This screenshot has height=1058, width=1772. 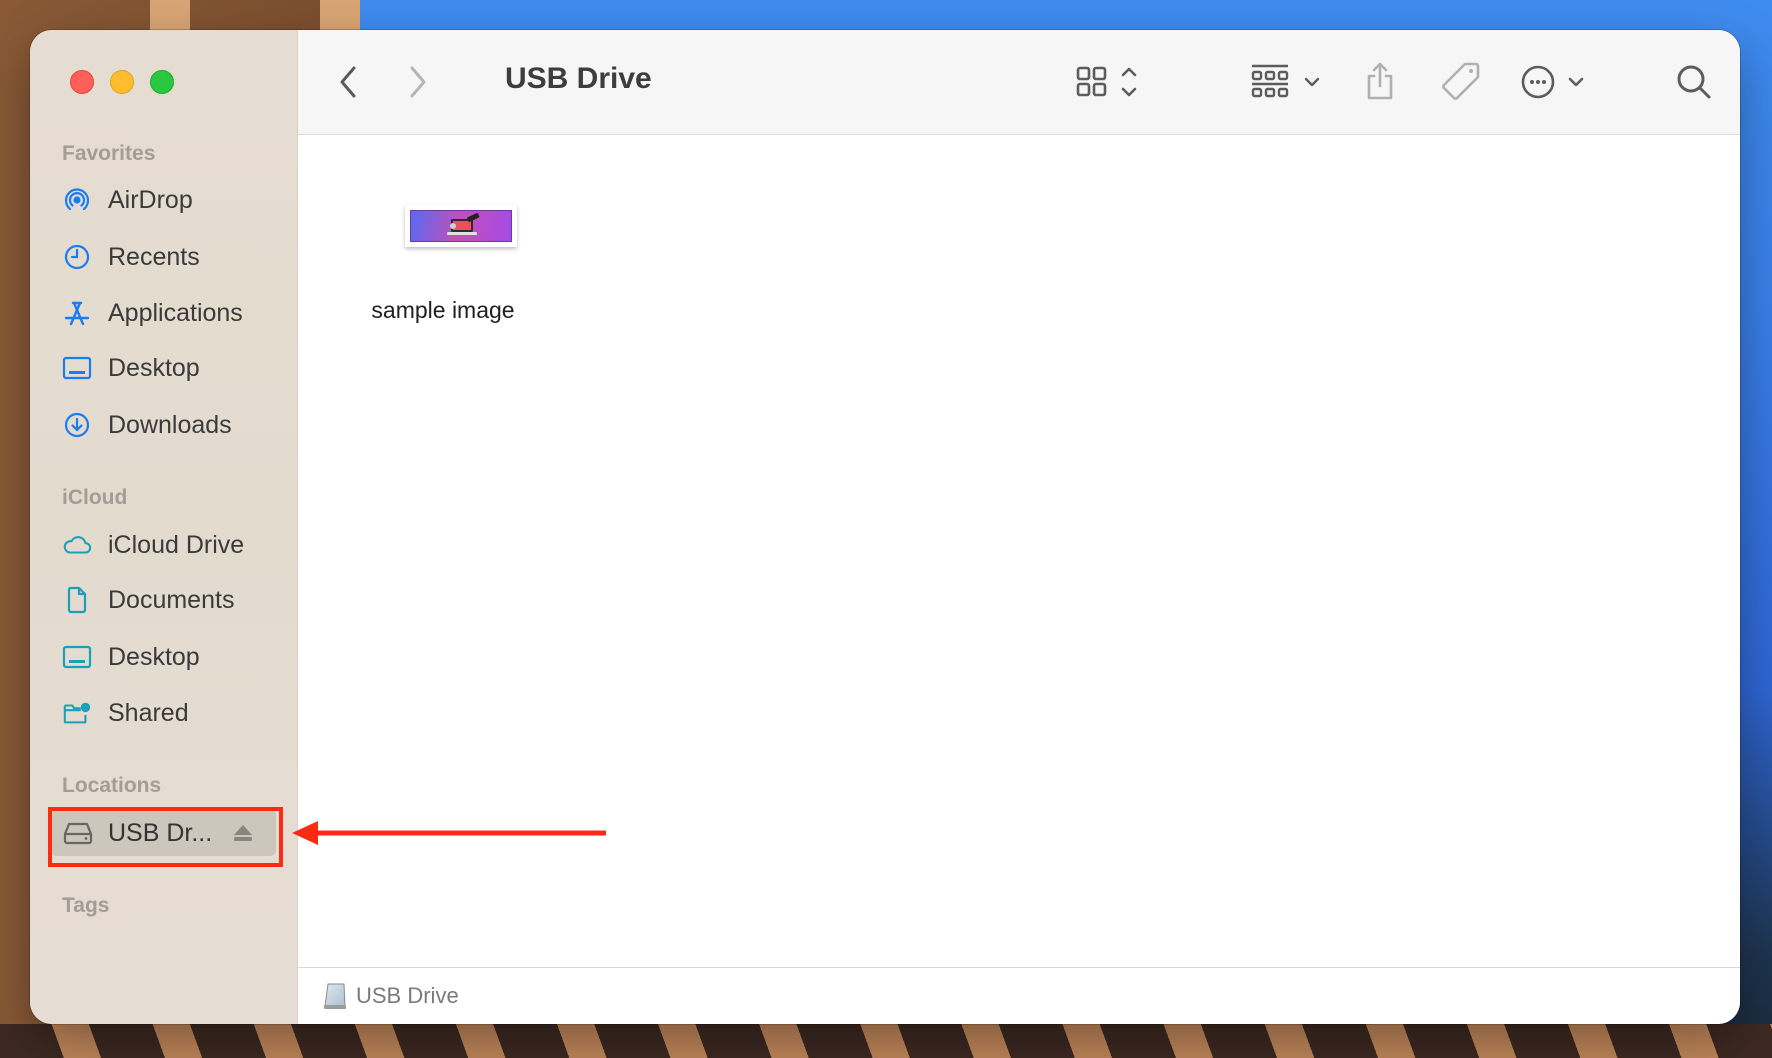 What do you see at coordinates (578, 78) in the screenshot?
I see `window-title: USB Drive` at bounding box center [578, 78].